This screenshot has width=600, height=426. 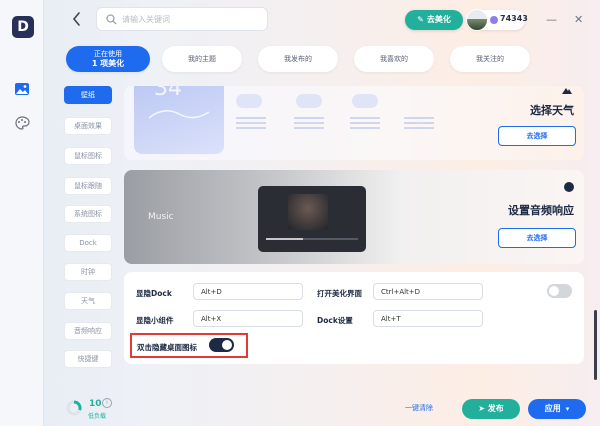 I want to click on chevron-down-icon: ▾, so click(x=568, y=409).